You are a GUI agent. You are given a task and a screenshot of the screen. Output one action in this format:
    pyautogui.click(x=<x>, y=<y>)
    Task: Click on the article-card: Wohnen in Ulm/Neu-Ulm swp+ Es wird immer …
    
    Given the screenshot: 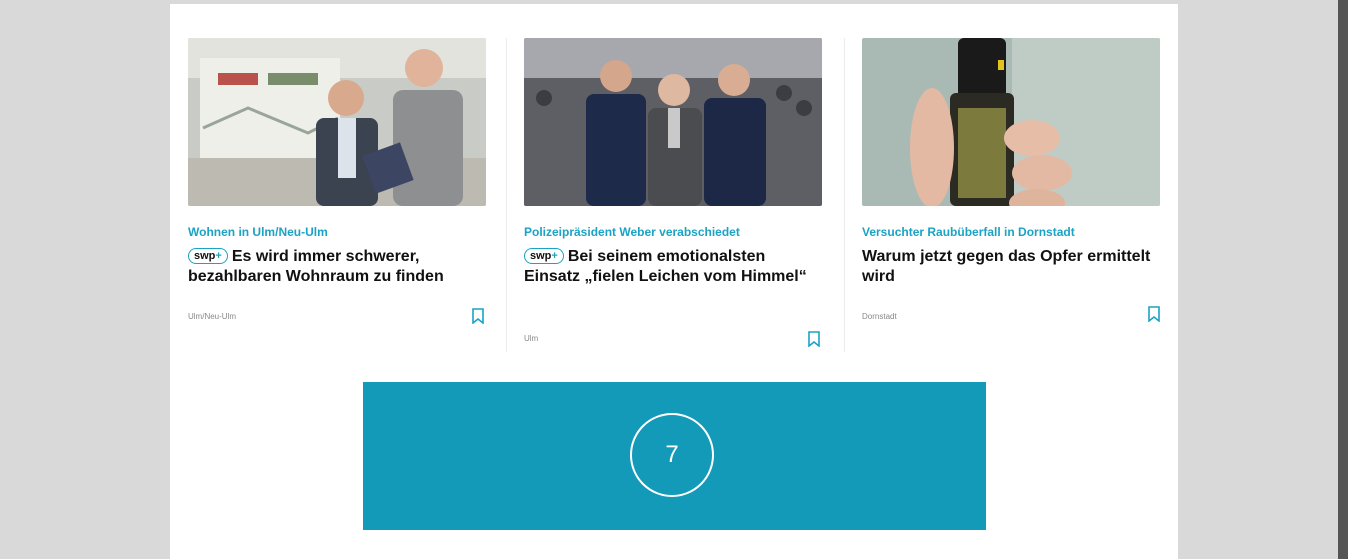 What is the action you would take?
    pyautogui.click(x=338, y=198)
    